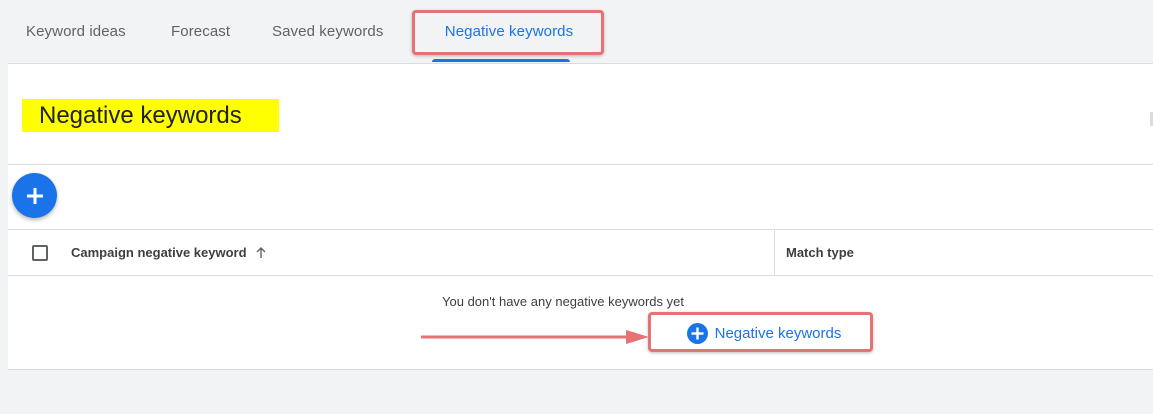  I want to click on select-all-checkbox, so click(40, 253).